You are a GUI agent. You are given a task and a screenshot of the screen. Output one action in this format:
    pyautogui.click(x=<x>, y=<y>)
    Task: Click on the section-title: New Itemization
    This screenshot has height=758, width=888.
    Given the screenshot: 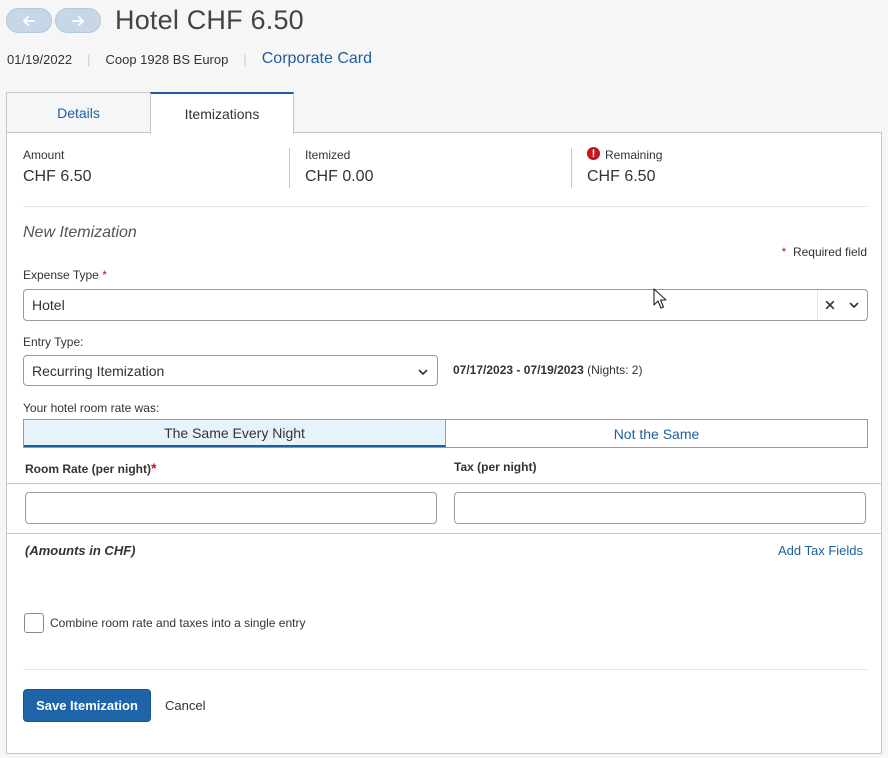 What is the action you would take?
    pyautogui.click(x=80, y=232)
    